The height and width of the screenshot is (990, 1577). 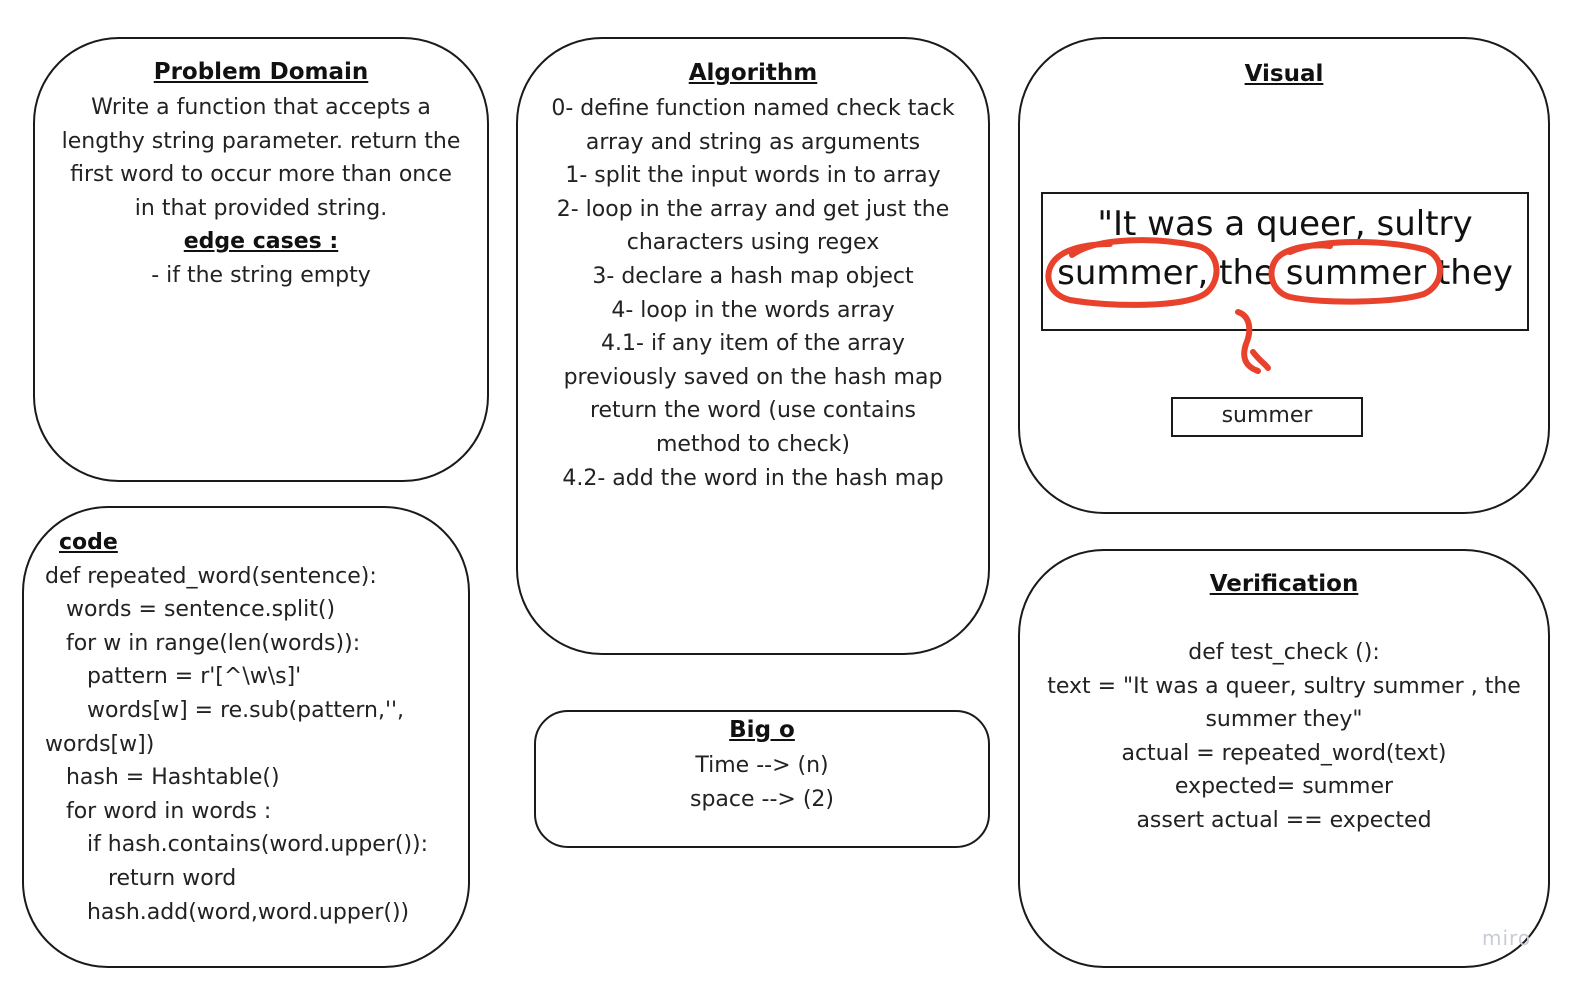 I want to click on sentence-line: summer, the summer they, so click(x=1285, y=273).